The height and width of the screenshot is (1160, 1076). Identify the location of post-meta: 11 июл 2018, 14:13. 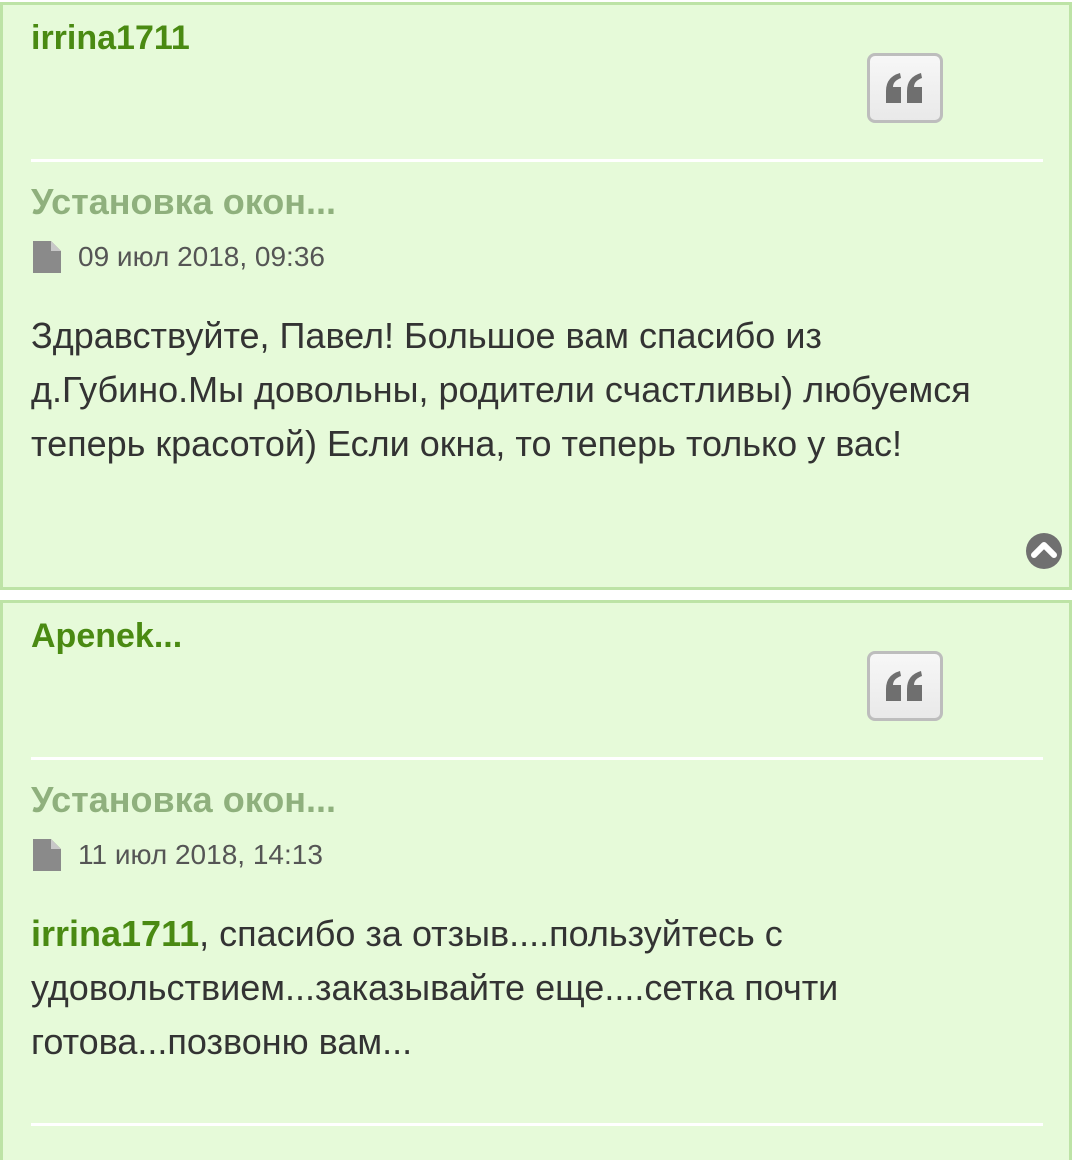
(178, 855).